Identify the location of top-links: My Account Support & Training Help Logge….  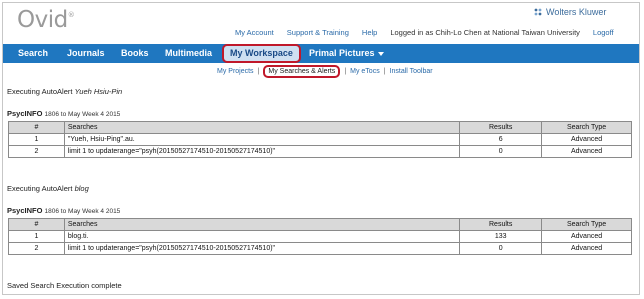
(424, 32).